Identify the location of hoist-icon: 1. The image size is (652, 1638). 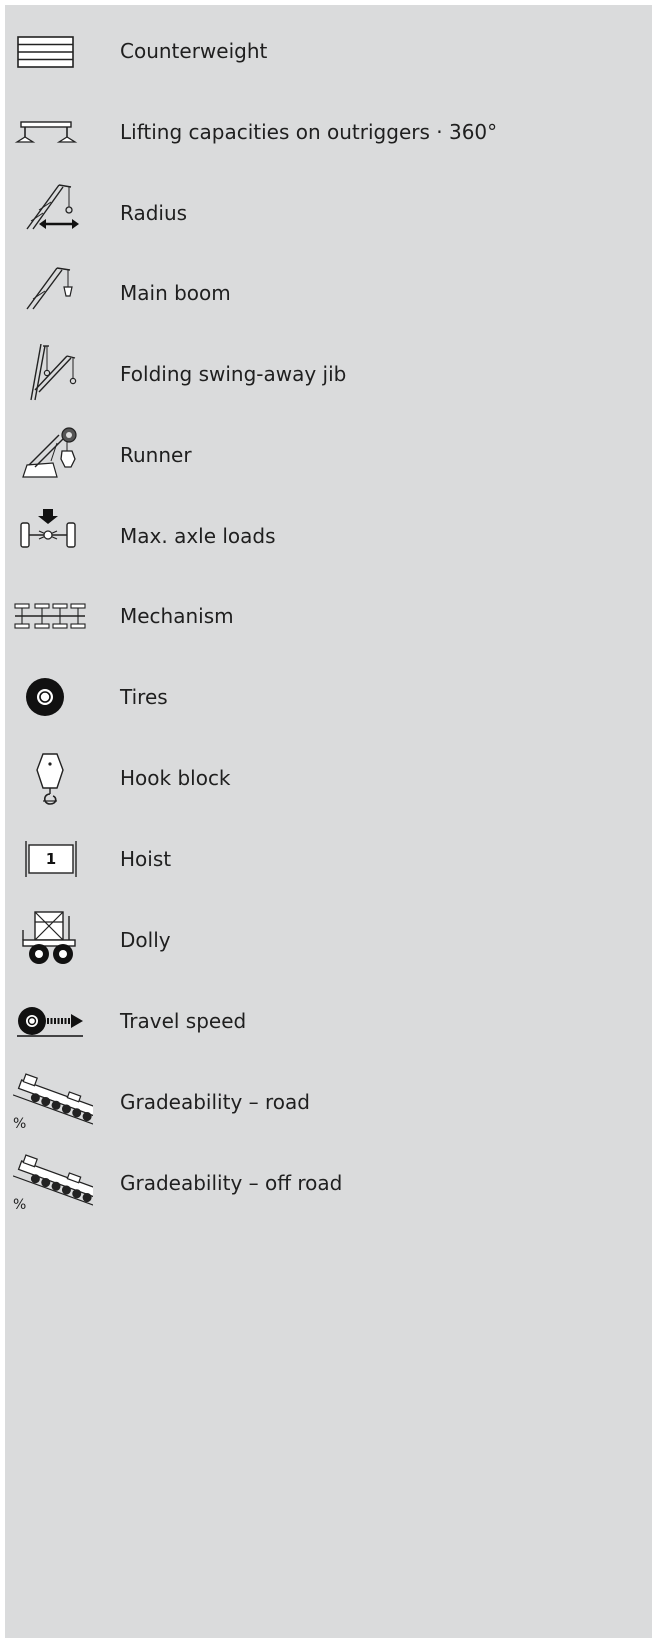
(53, 859).